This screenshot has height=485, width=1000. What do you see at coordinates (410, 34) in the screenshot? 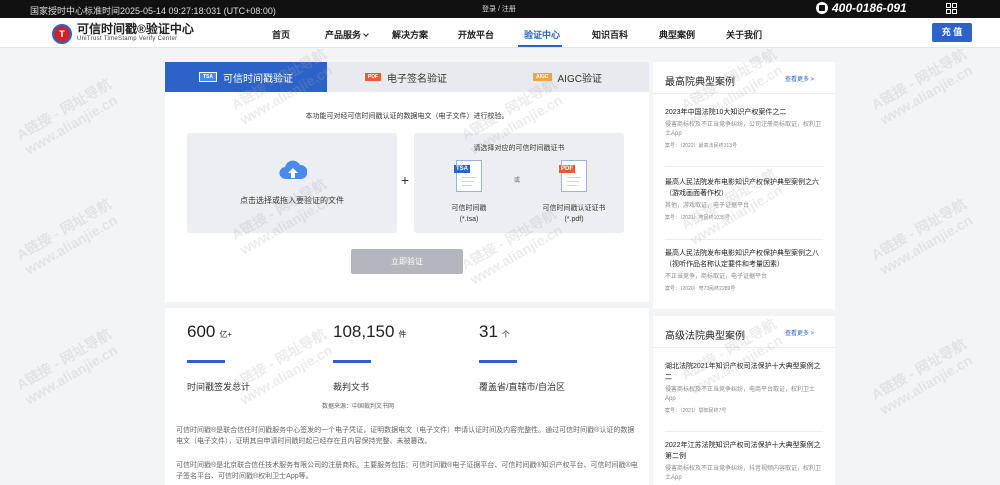
I see `nav-item-solutions: 解决方案` at bounding box center [410, 34].